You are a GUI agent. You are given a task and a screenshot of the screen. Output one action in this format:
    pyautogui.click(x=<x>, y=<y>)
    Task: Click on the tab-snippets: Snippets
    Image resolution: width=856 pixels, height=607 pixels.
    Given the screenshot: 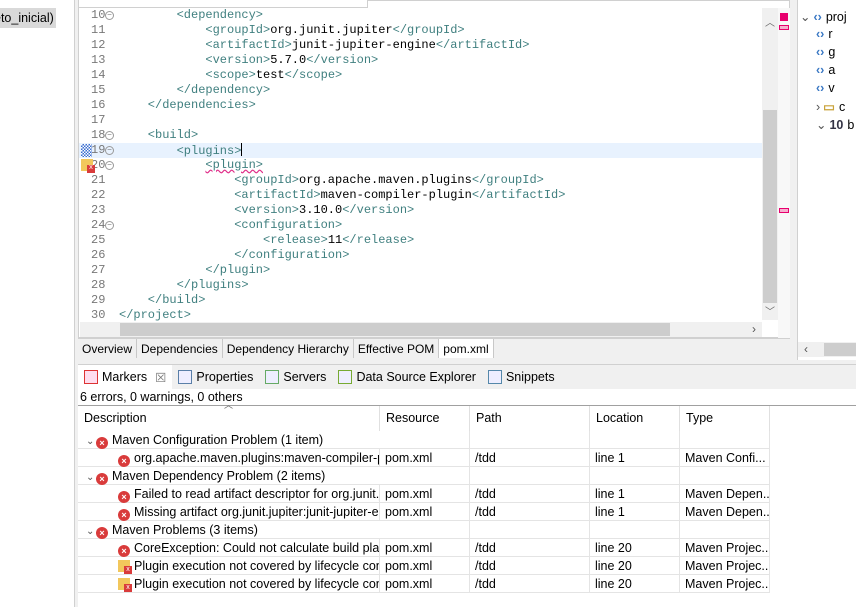 What is the action you would take?
    pyautogui.click(x=521, y=377)
    